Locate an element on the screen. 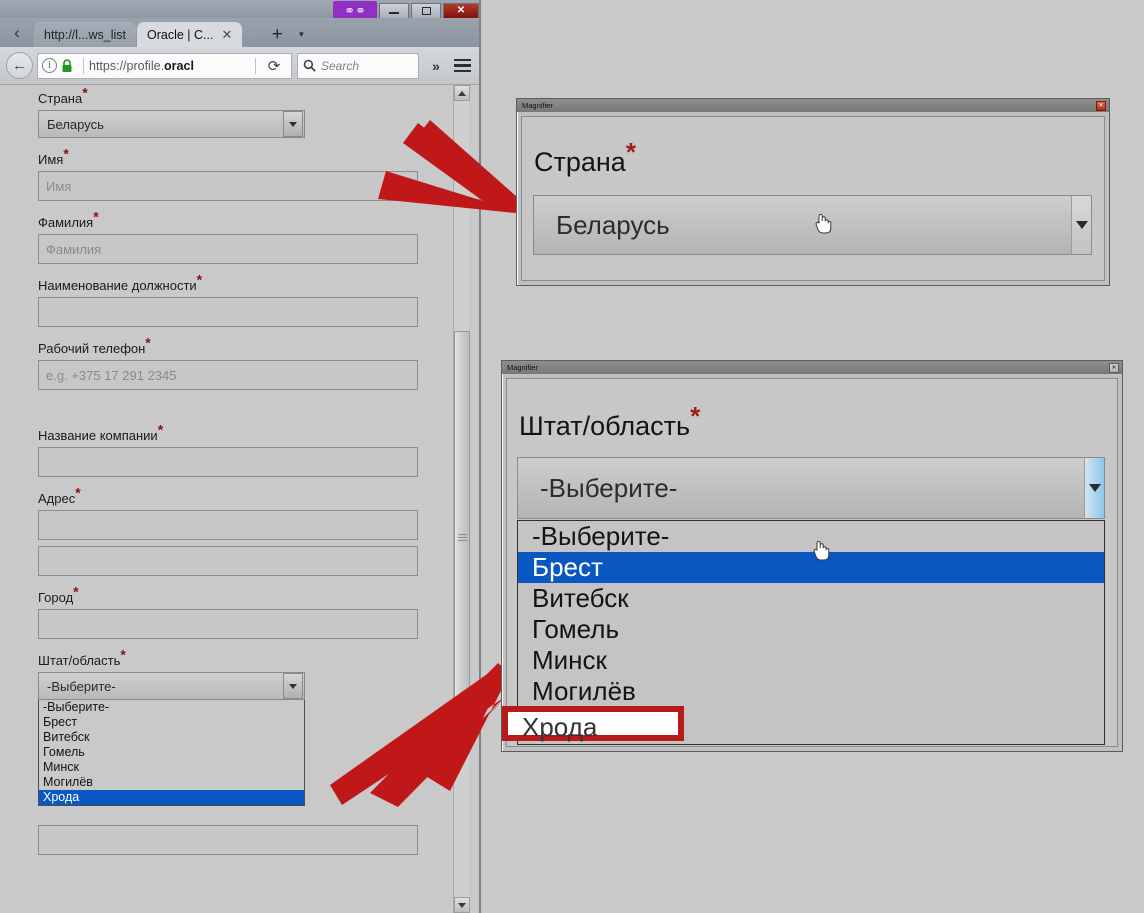 The image size is (1144, 913). country-select: Беларусь is located at coordinates (171, 124).